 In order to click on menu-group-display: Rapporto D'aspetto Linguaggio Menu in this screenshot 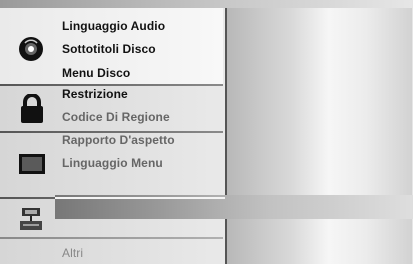, I will do `click(111, 165)`.